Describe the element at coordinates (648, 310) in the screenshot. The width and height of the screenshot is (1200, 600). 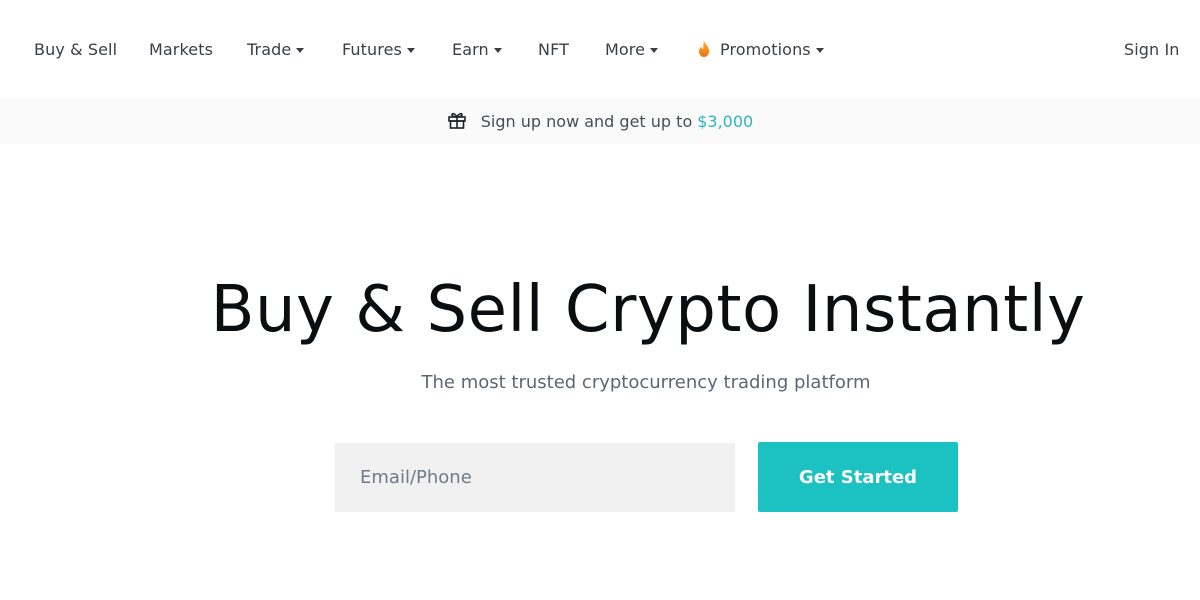
I see `hero-title: Buy & Sell Crypto Instantly` at that location.